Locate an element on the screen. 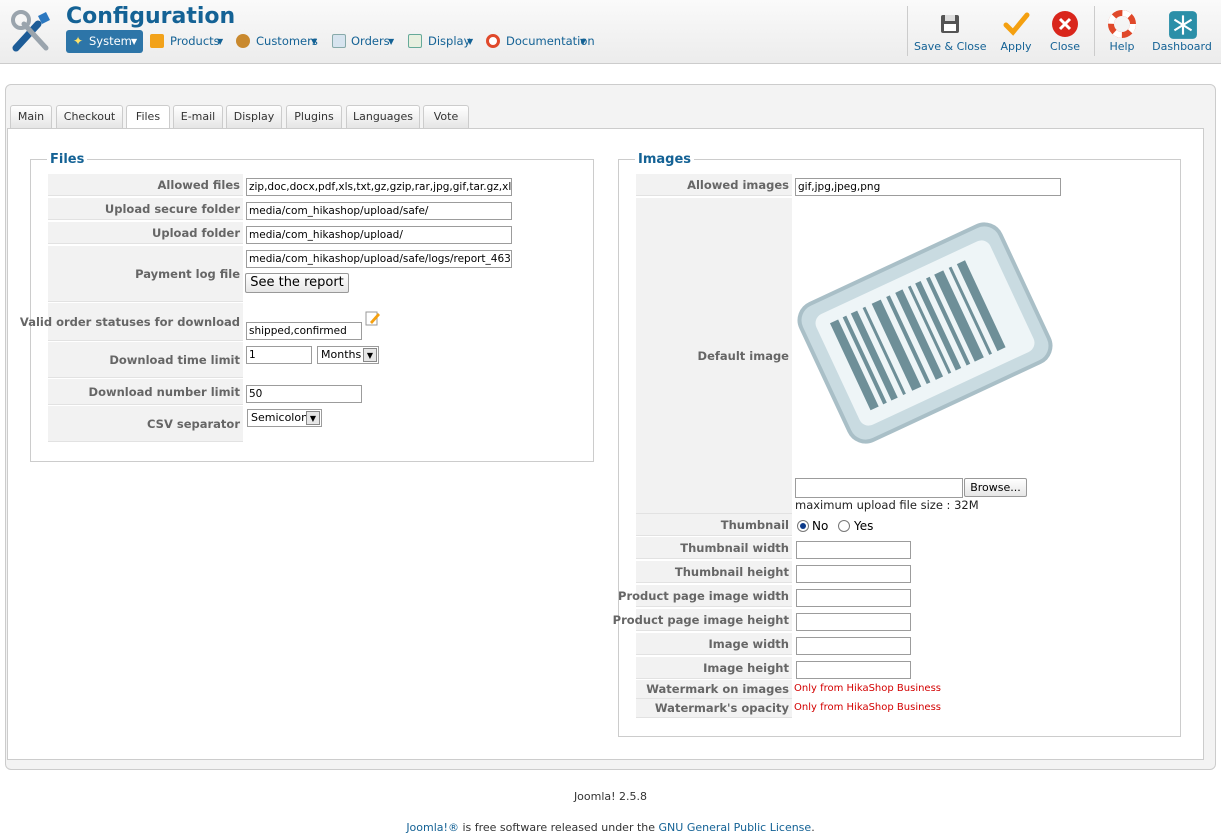 The height and width of the screenshot is (838, 1221). product-width-label: Product page image width is located at coordinates (705, 596).